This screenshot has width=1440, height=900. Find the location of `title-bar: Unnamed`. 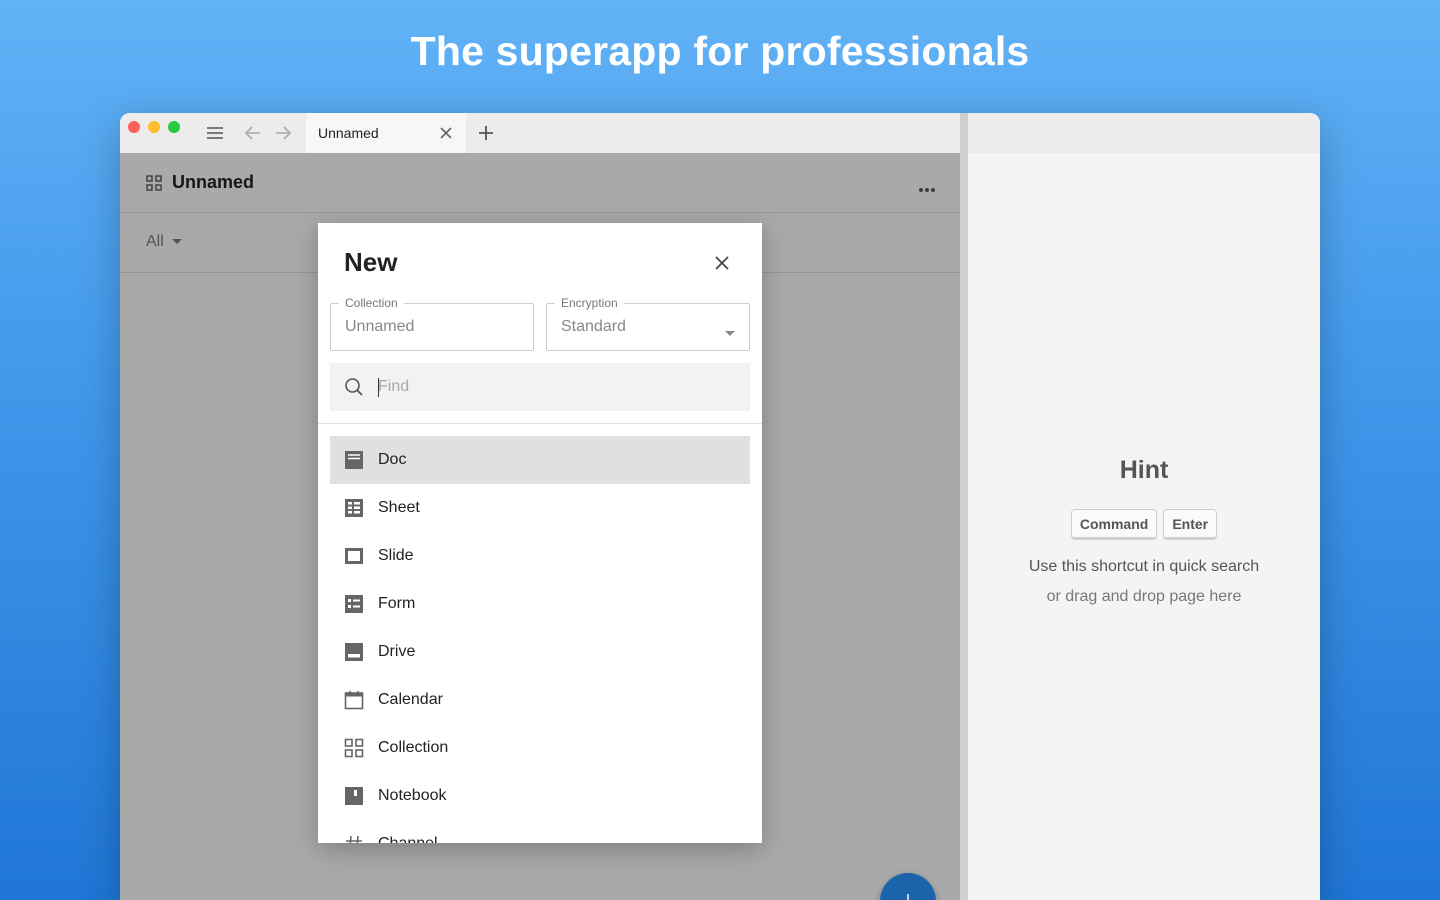

title-bar: Unnamed is located at coordinates (720, 133).